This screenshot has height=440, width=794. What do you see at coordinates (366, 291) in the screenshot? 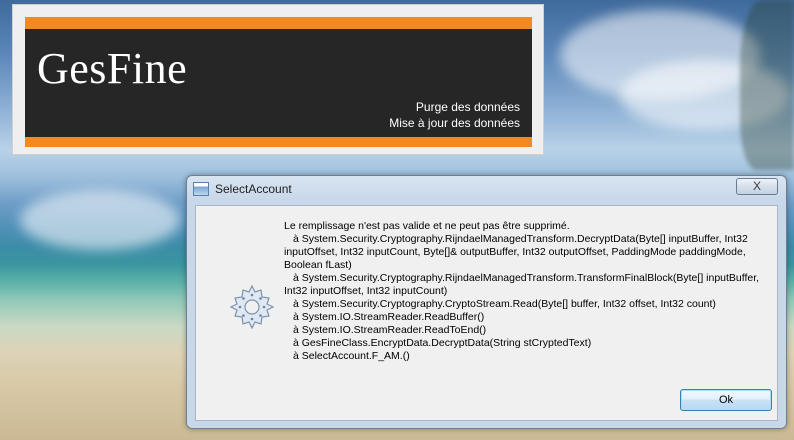
I see `message-line: Int32 inputOffset, Int32 inputCount)` at bounding box center [366, 291].